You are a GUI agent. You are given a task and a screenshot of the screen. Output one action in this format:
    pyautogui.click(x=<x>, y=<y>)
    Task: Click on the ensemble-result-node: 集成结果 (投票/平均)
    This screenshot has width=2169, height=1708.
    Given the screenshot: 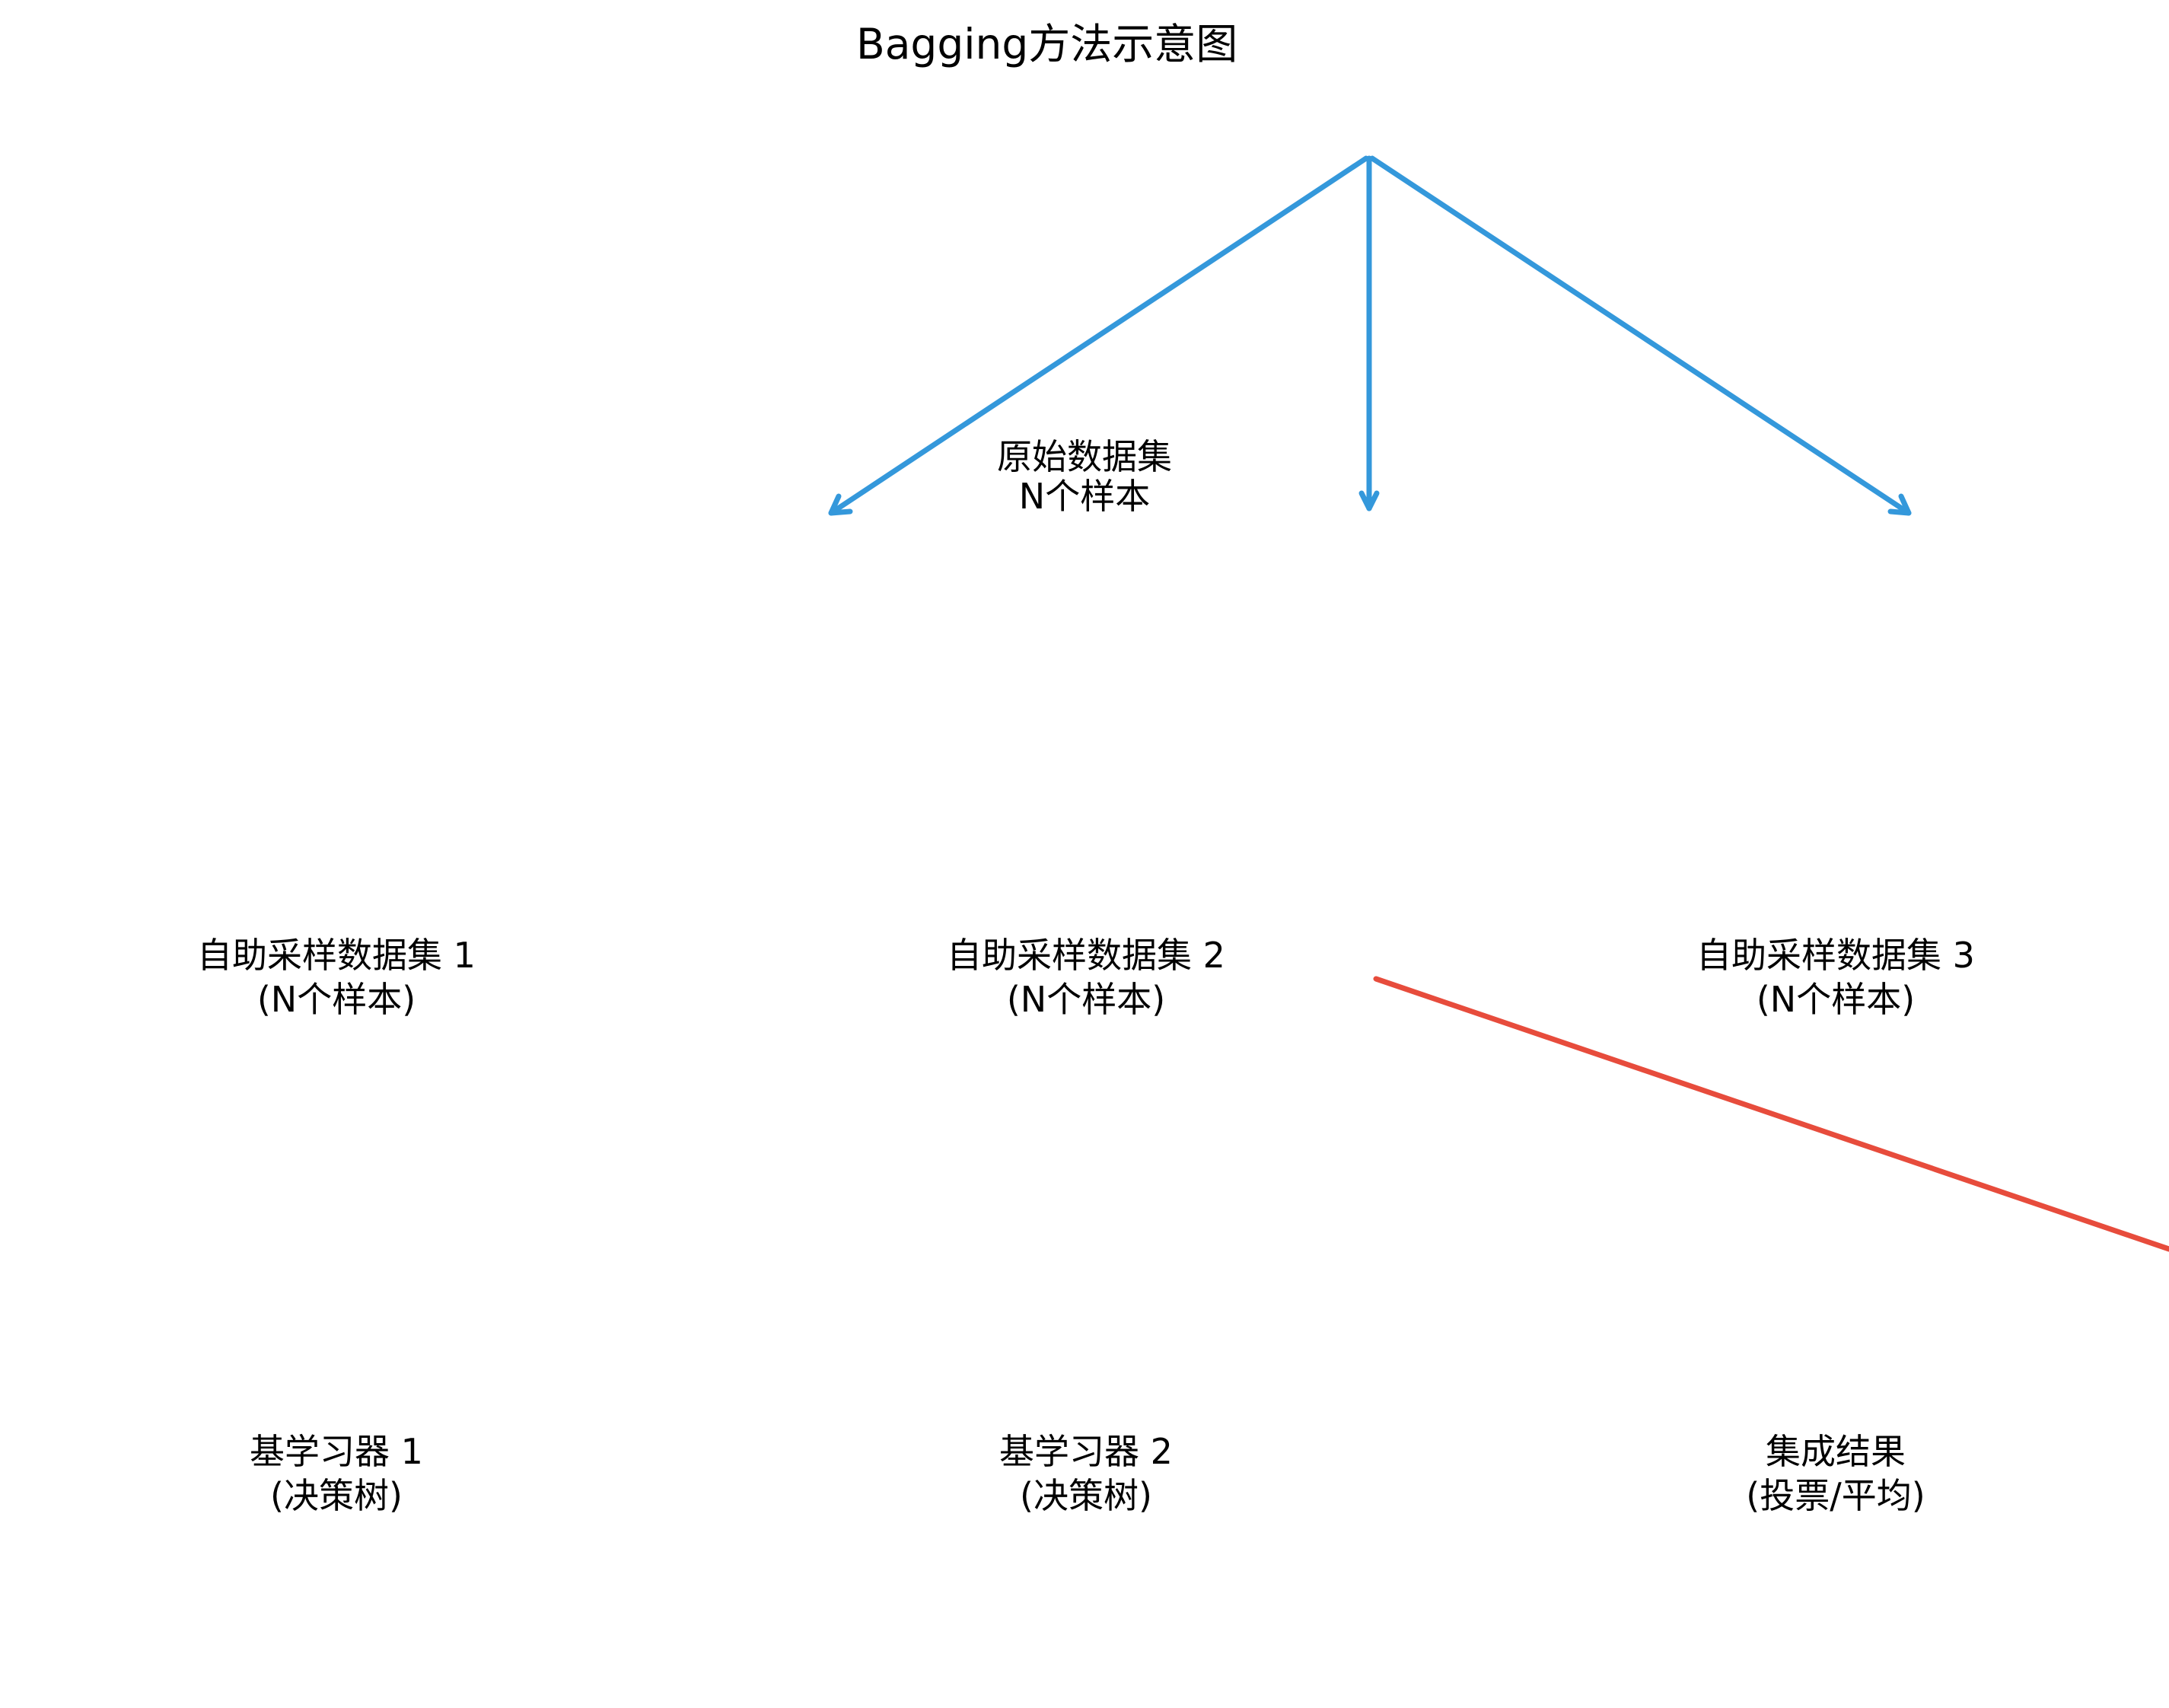 What is the action you would take?
    pyautogui.click(x=1836, y=1473)
    